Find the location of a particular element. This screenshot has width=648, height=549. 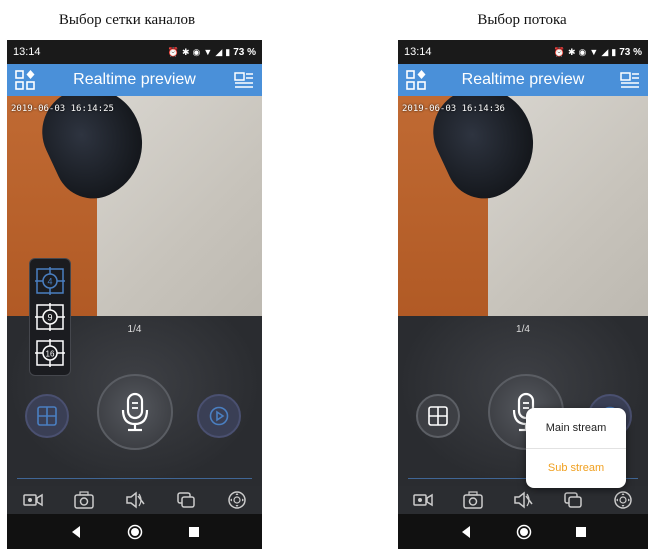

left-caption: Выбор сетки каналов is located at coordinates (127, 20).